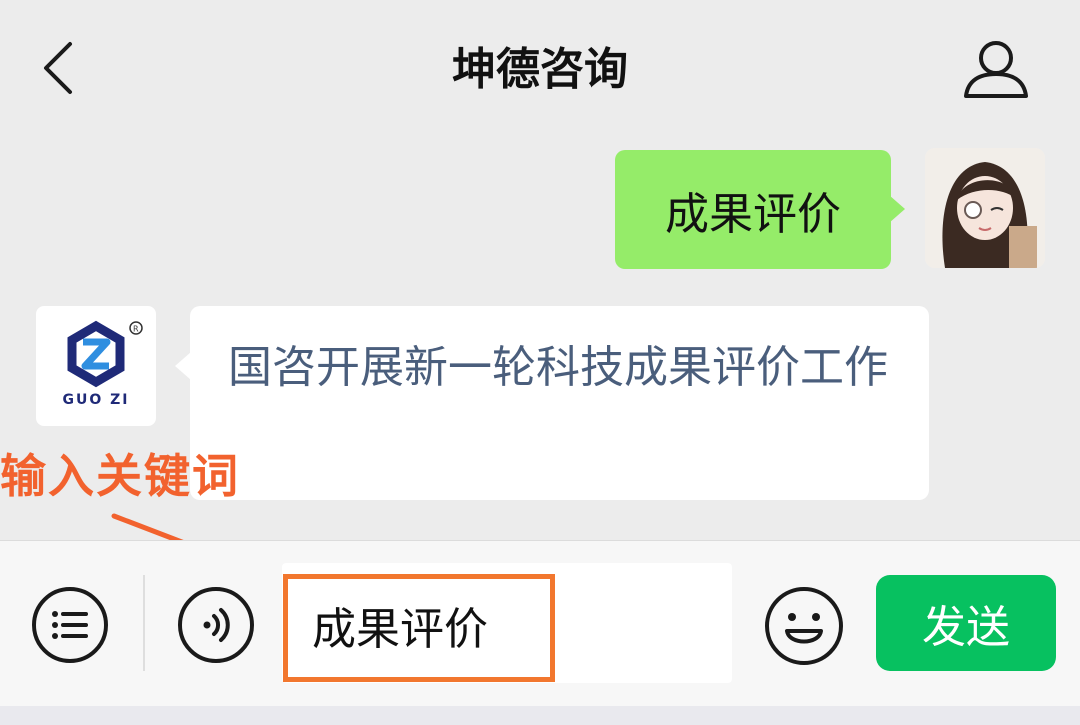  I want to click on emoji-button, so click(804, 626).